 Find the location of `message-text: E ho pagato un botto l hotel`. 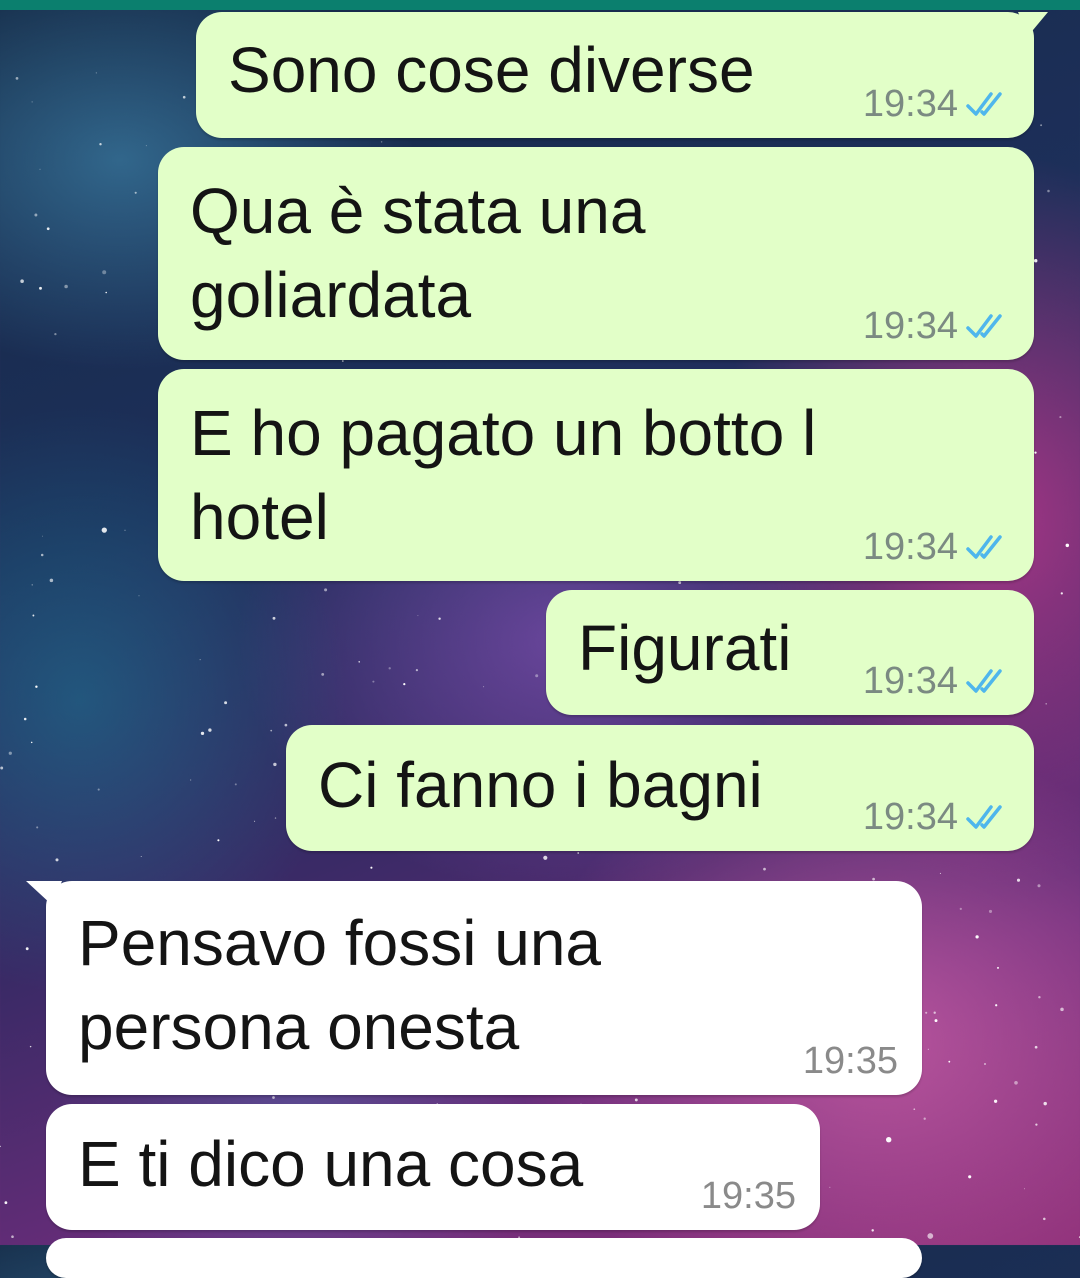

message-text: E ho pagato un botto l hotel is located at coordinates (503, 475).